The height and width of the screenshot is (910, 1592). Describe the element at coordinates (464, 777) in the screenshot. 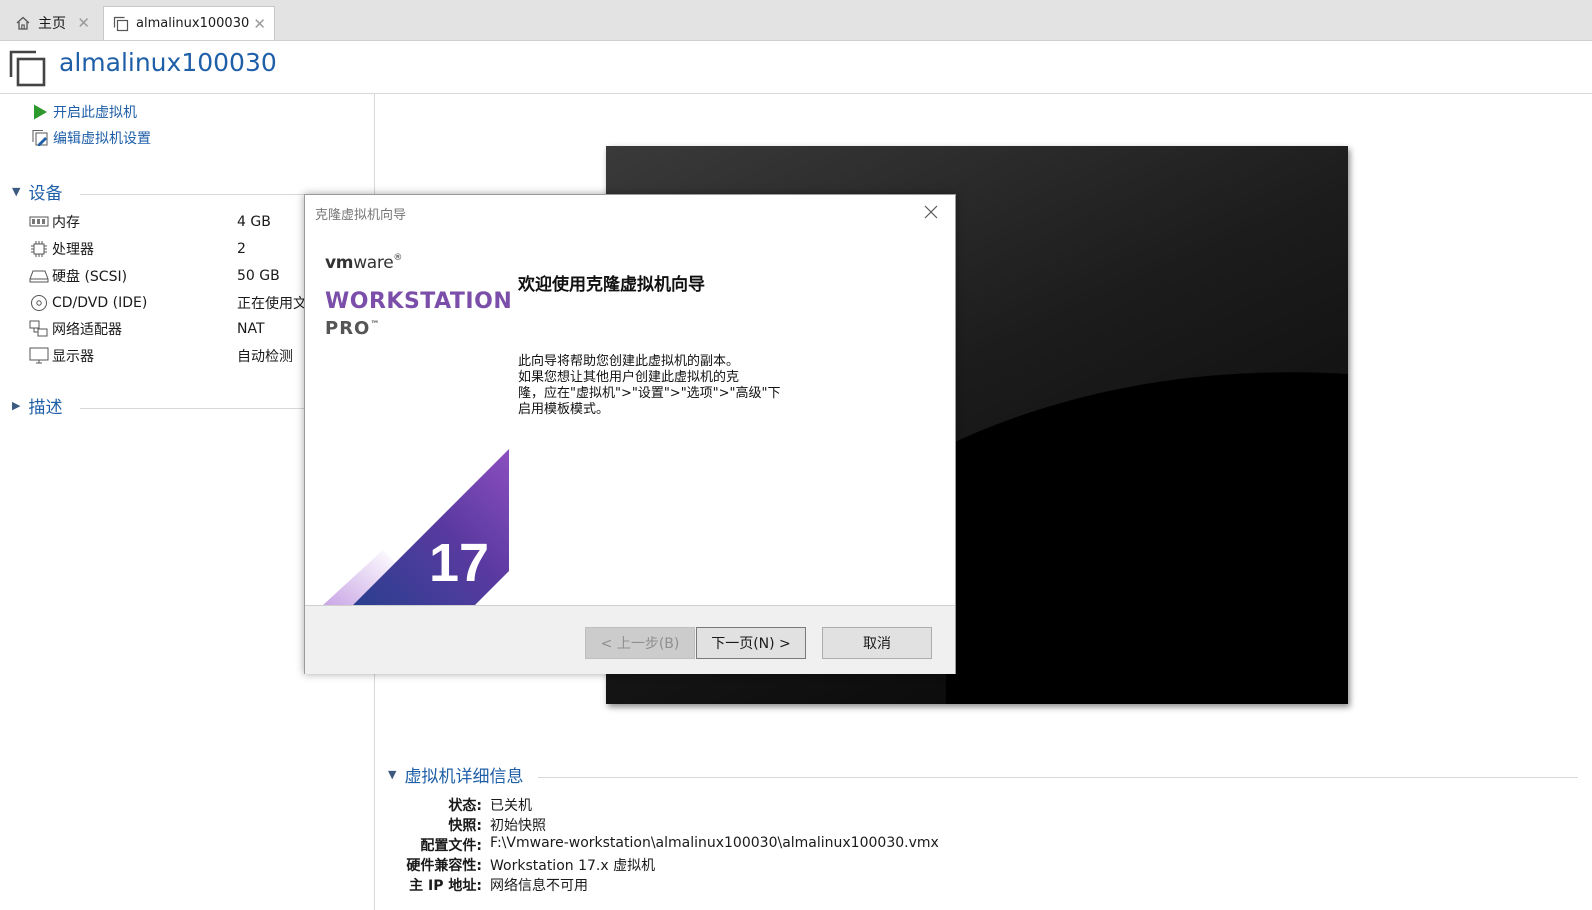

I see `vm-details-title: 虚拟机详细信息` at that location.